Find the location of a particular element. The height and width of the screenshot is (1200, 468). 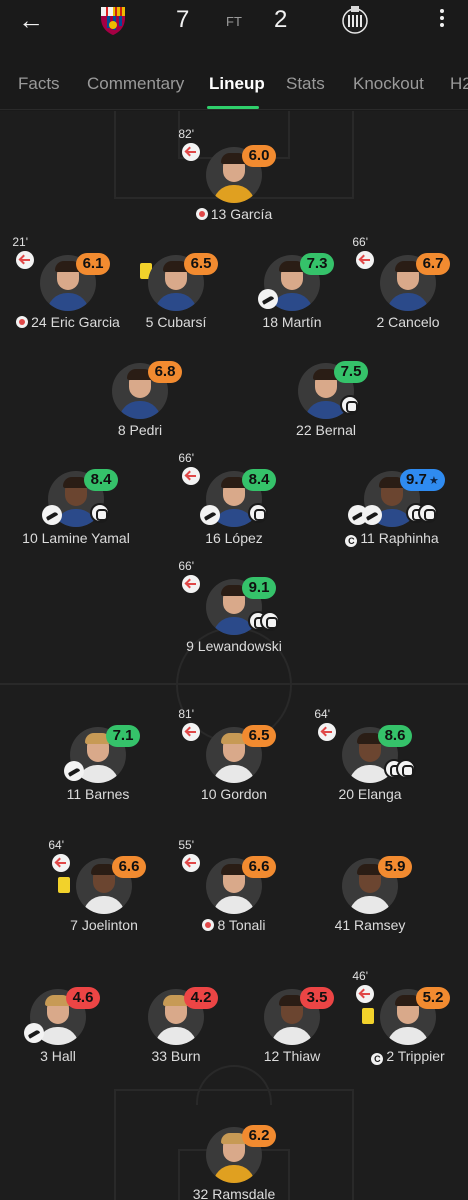

player-card: 64' 8.6 20 Elanga is located at coordinates (370, 757).